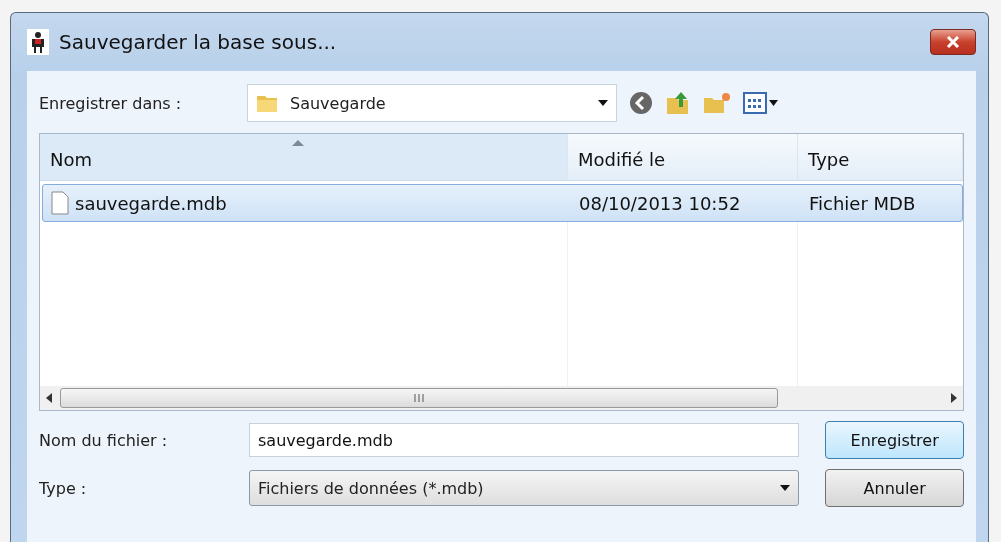  I want to click on horizontal-scrollbar, so click(501, 398).